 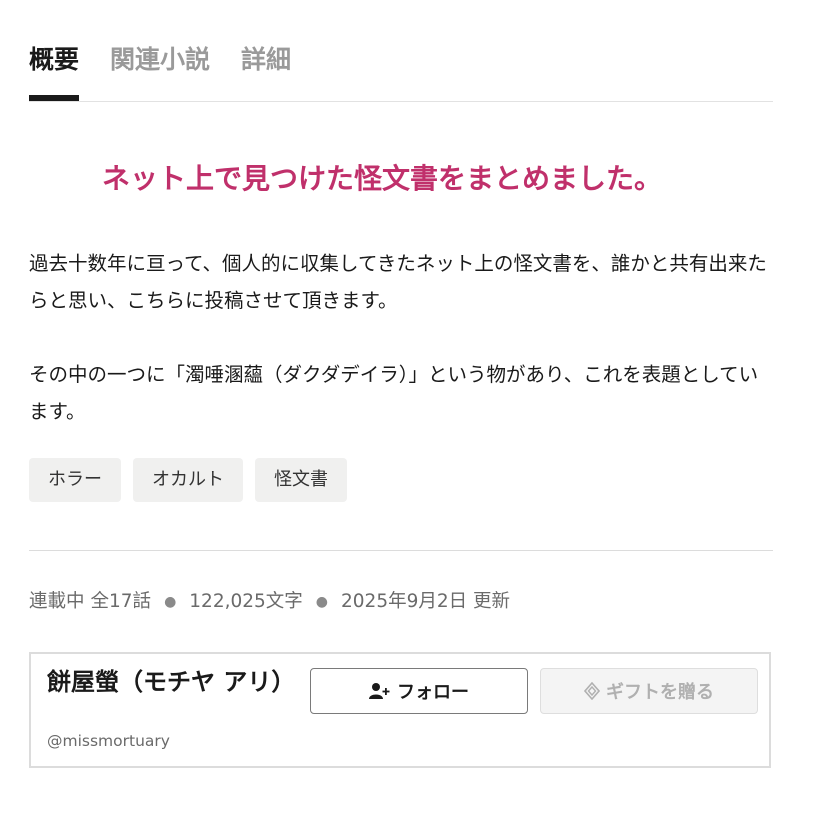 I want to click on author-name: 餅屋螢（モチヤ アリ）, so click(x=172, y=682).